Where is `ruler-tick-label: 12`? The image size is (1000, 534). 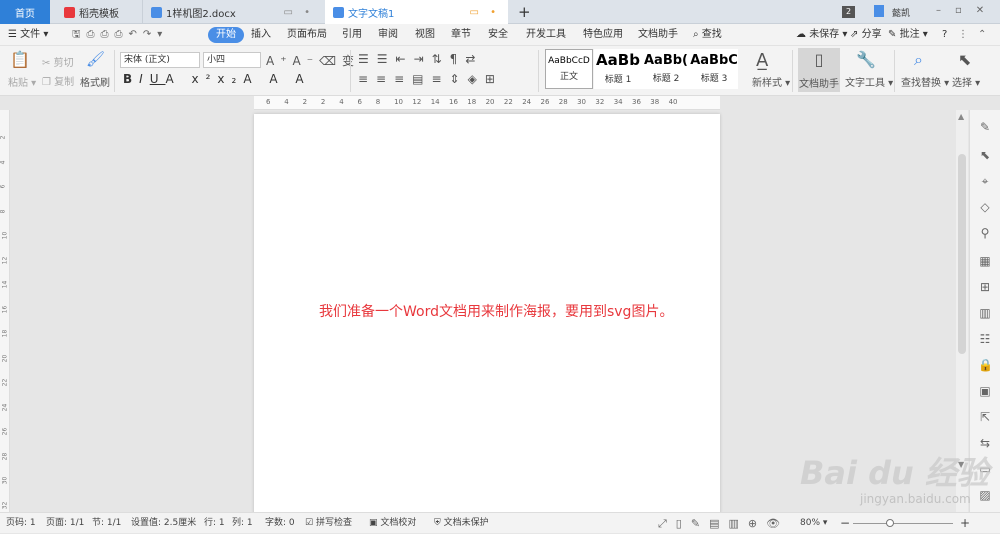 ruler-tick-label: 12 is located at coordinates (417, 102).